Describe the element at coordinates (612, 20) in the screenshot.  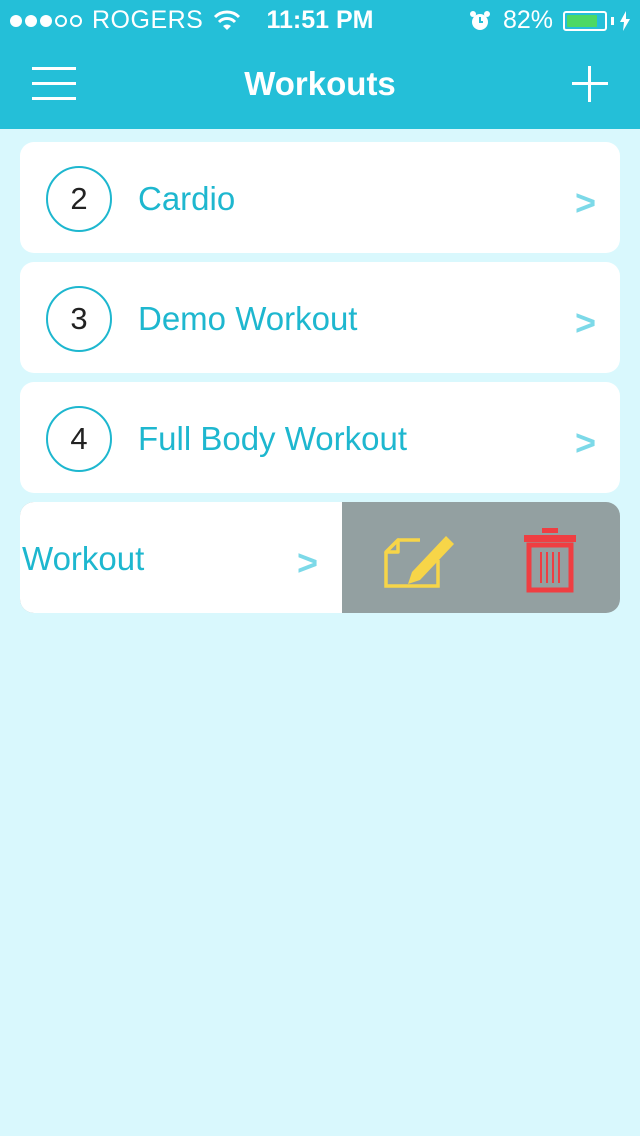
I see `battery-nub` at that location.